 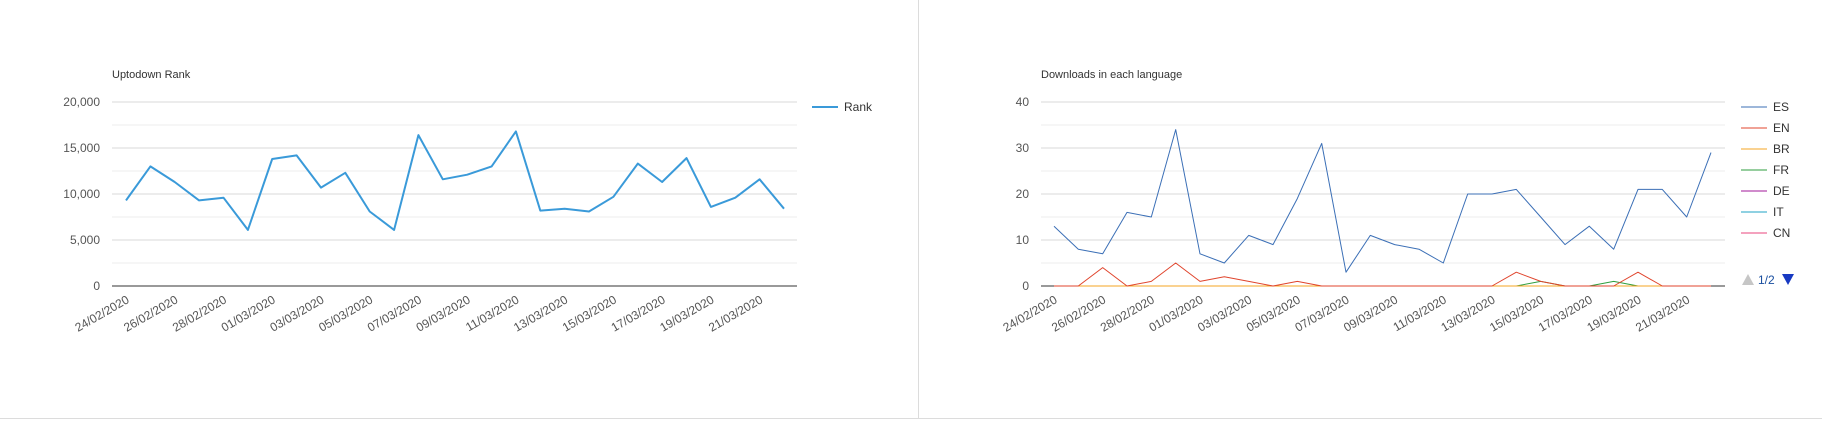 I want to click on legend-label-en: EN, so click(x=1781, y=128).